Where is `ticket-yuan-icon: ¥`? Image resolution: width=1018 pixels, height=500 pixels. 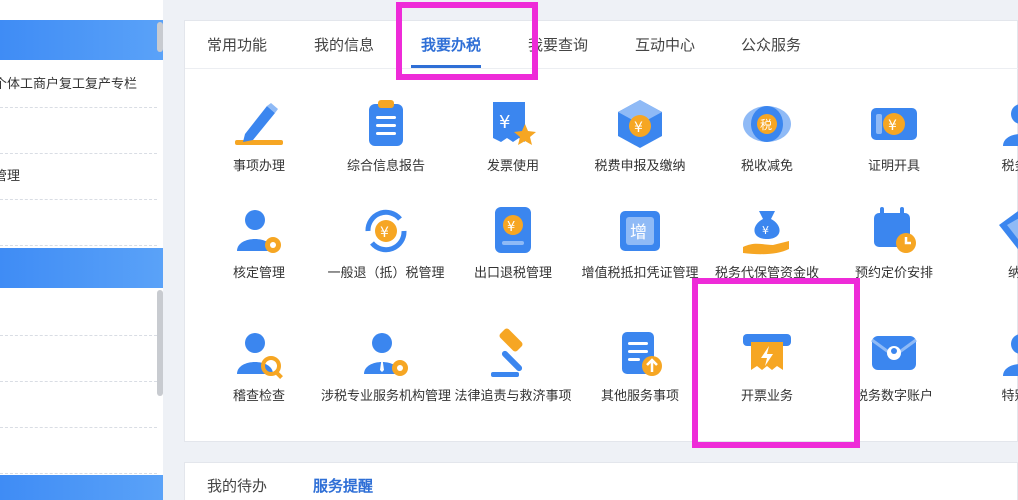
ticket-yuan-icon: ¥ is located at coordinates (894, 124).